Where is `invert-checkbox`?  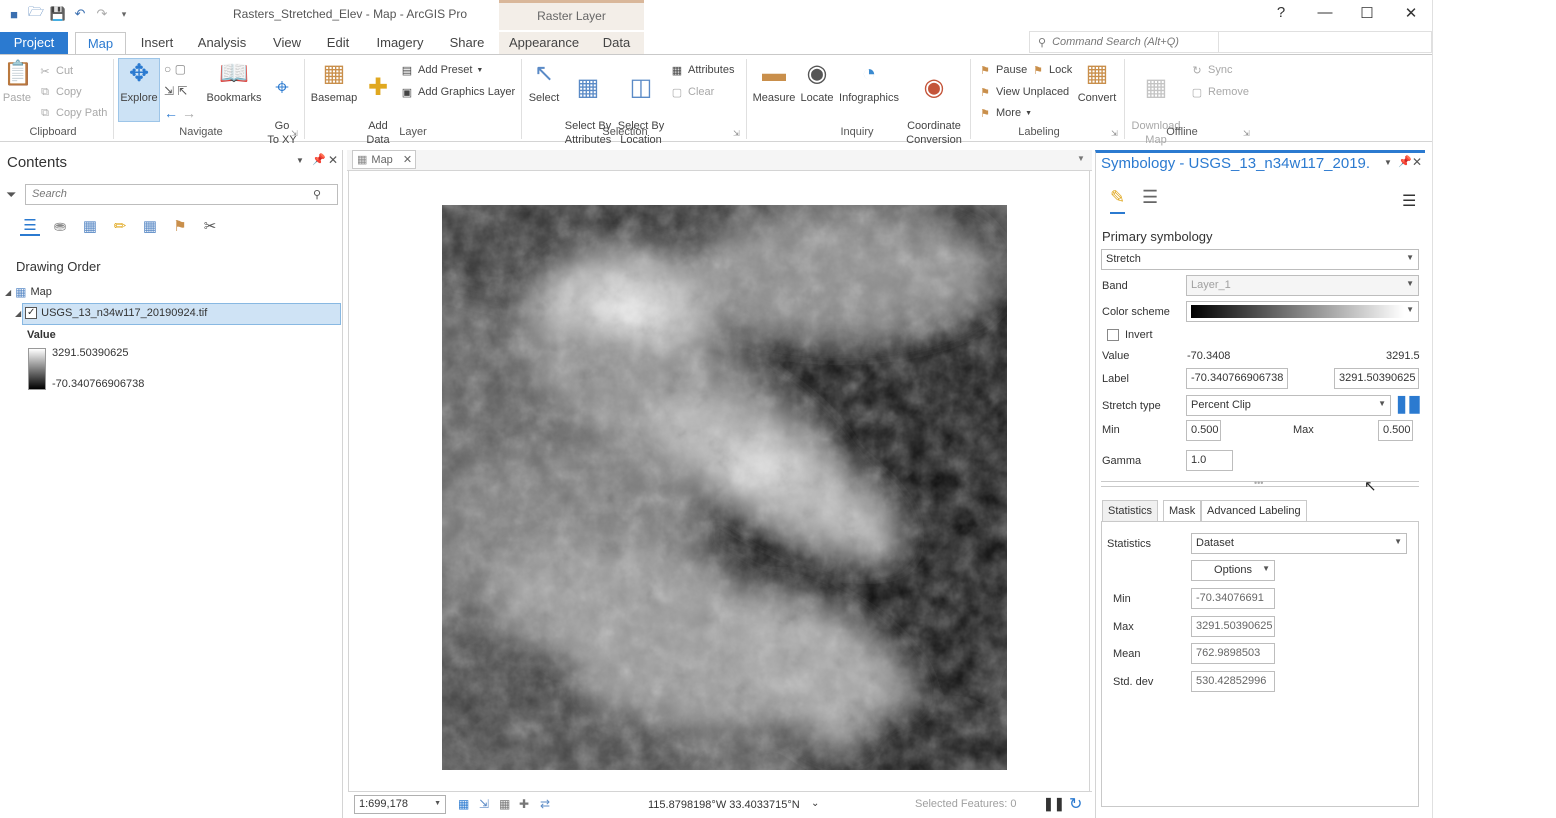
invert-checkbox is located at coordinates (1113, 335).